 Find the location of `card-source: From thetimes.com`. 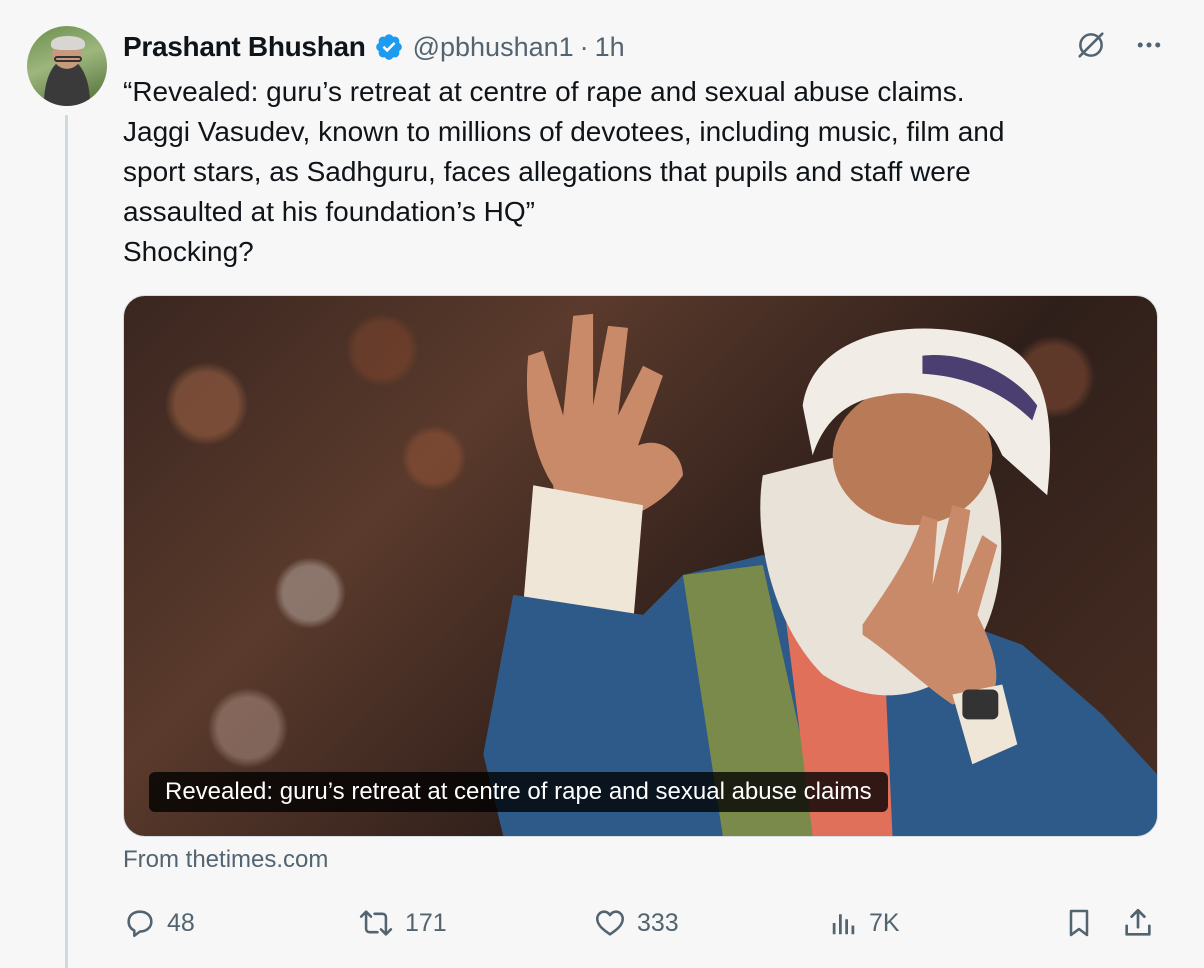

card-source: From thetimes.com is located at coordinates (225, 860).